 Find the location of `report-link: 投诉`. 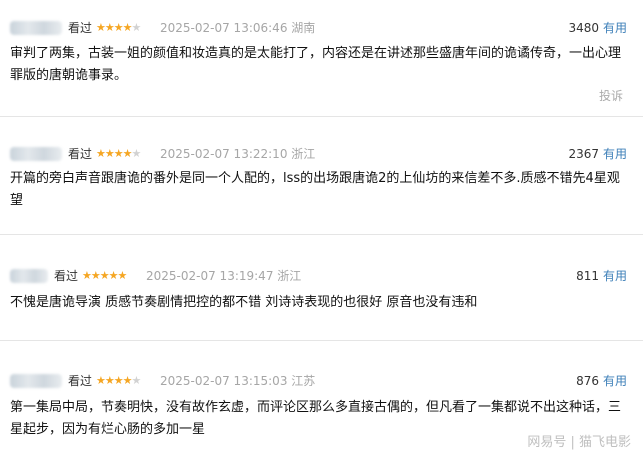

report-link: 投诉 is located at coordinates (611, 95).